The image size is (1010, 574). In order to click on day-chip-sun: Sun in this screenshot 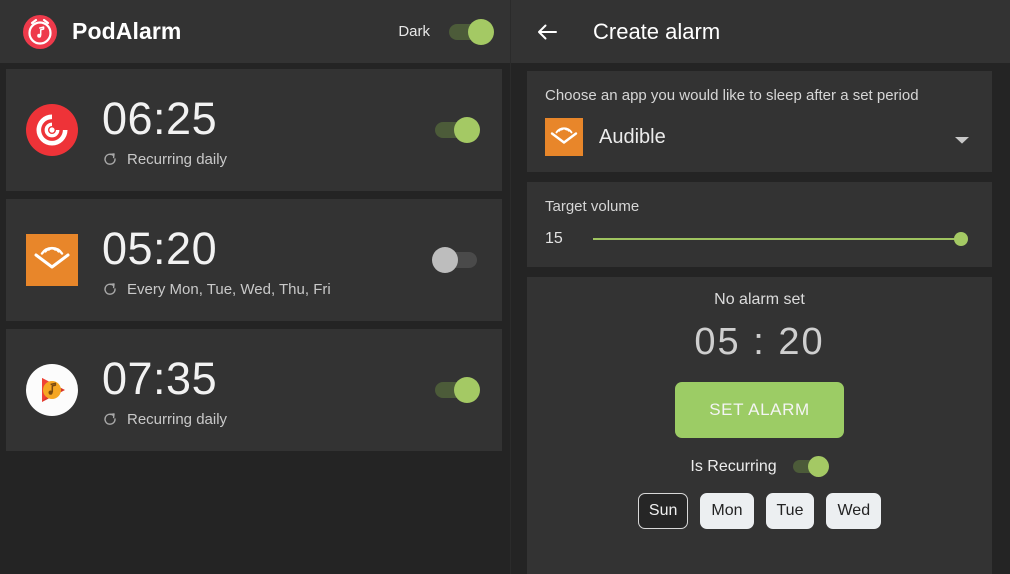, I will do `click(663, 511)`.